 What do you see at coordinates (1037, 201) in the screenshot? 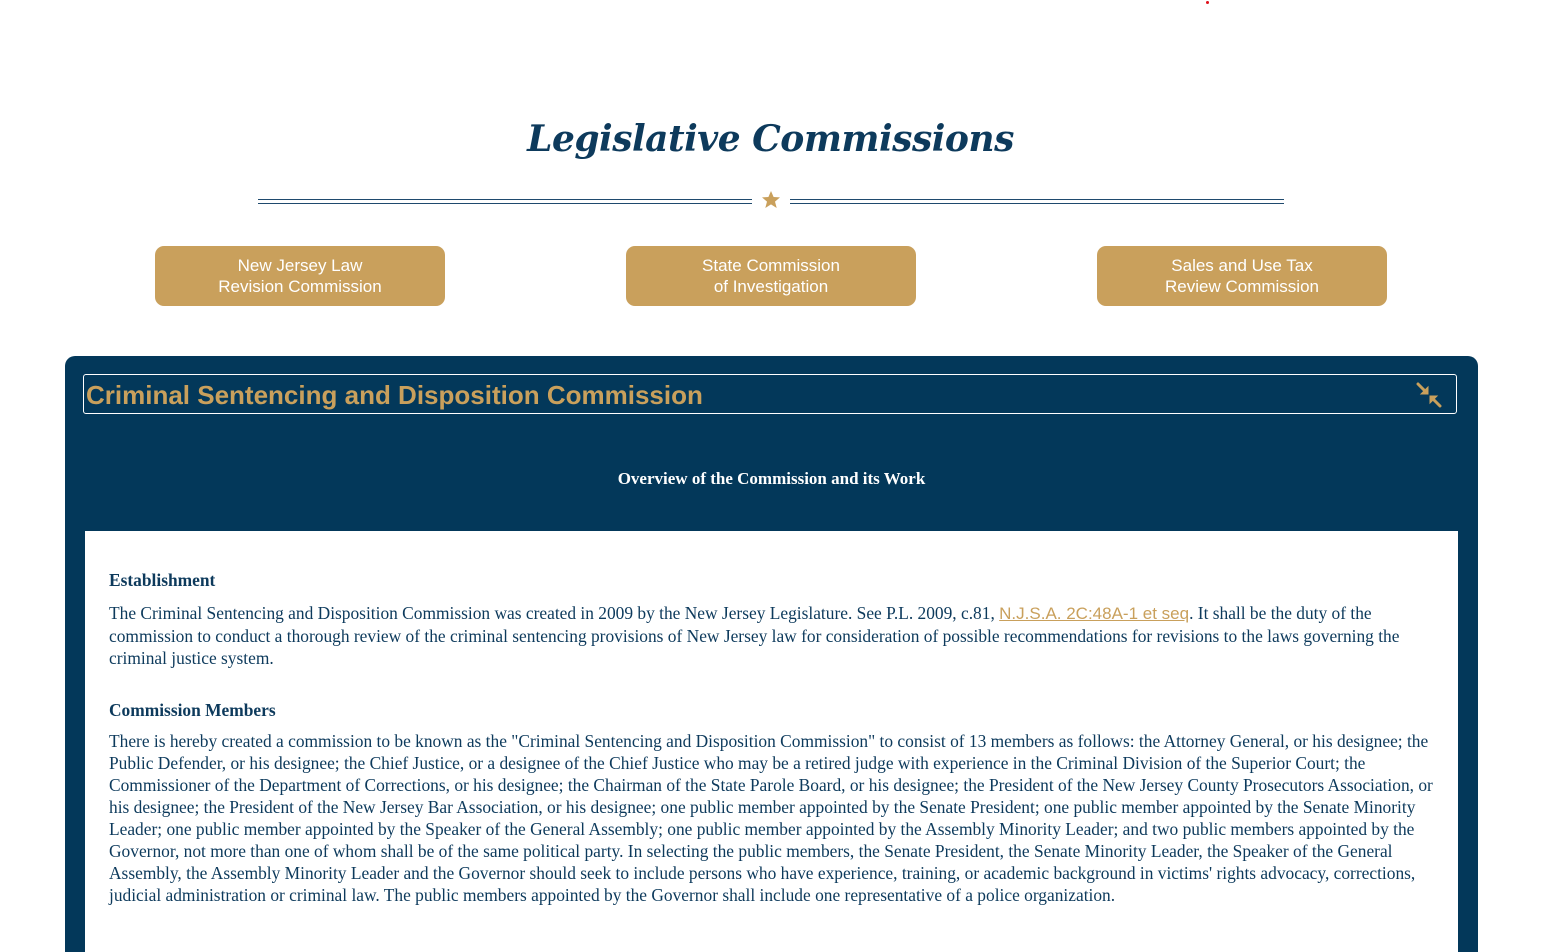
I see `divider-line-right` at bounding box center [1037, 201].